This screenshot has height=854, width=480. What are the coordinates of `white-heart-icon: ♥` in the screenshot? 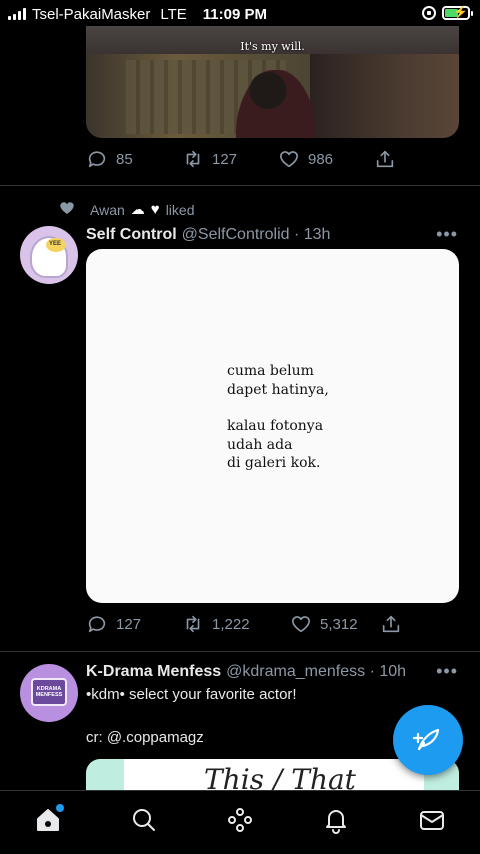 It's located at (155, 209).